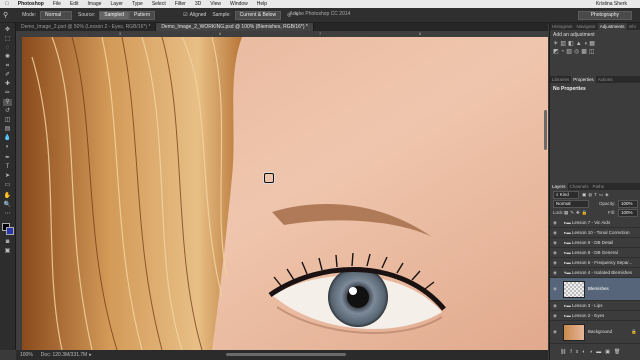 The image size is (640, 360). Describe the element at coordinates (571, 204) in the screenshot. I see `blend-mode-select: Normal` at that location.